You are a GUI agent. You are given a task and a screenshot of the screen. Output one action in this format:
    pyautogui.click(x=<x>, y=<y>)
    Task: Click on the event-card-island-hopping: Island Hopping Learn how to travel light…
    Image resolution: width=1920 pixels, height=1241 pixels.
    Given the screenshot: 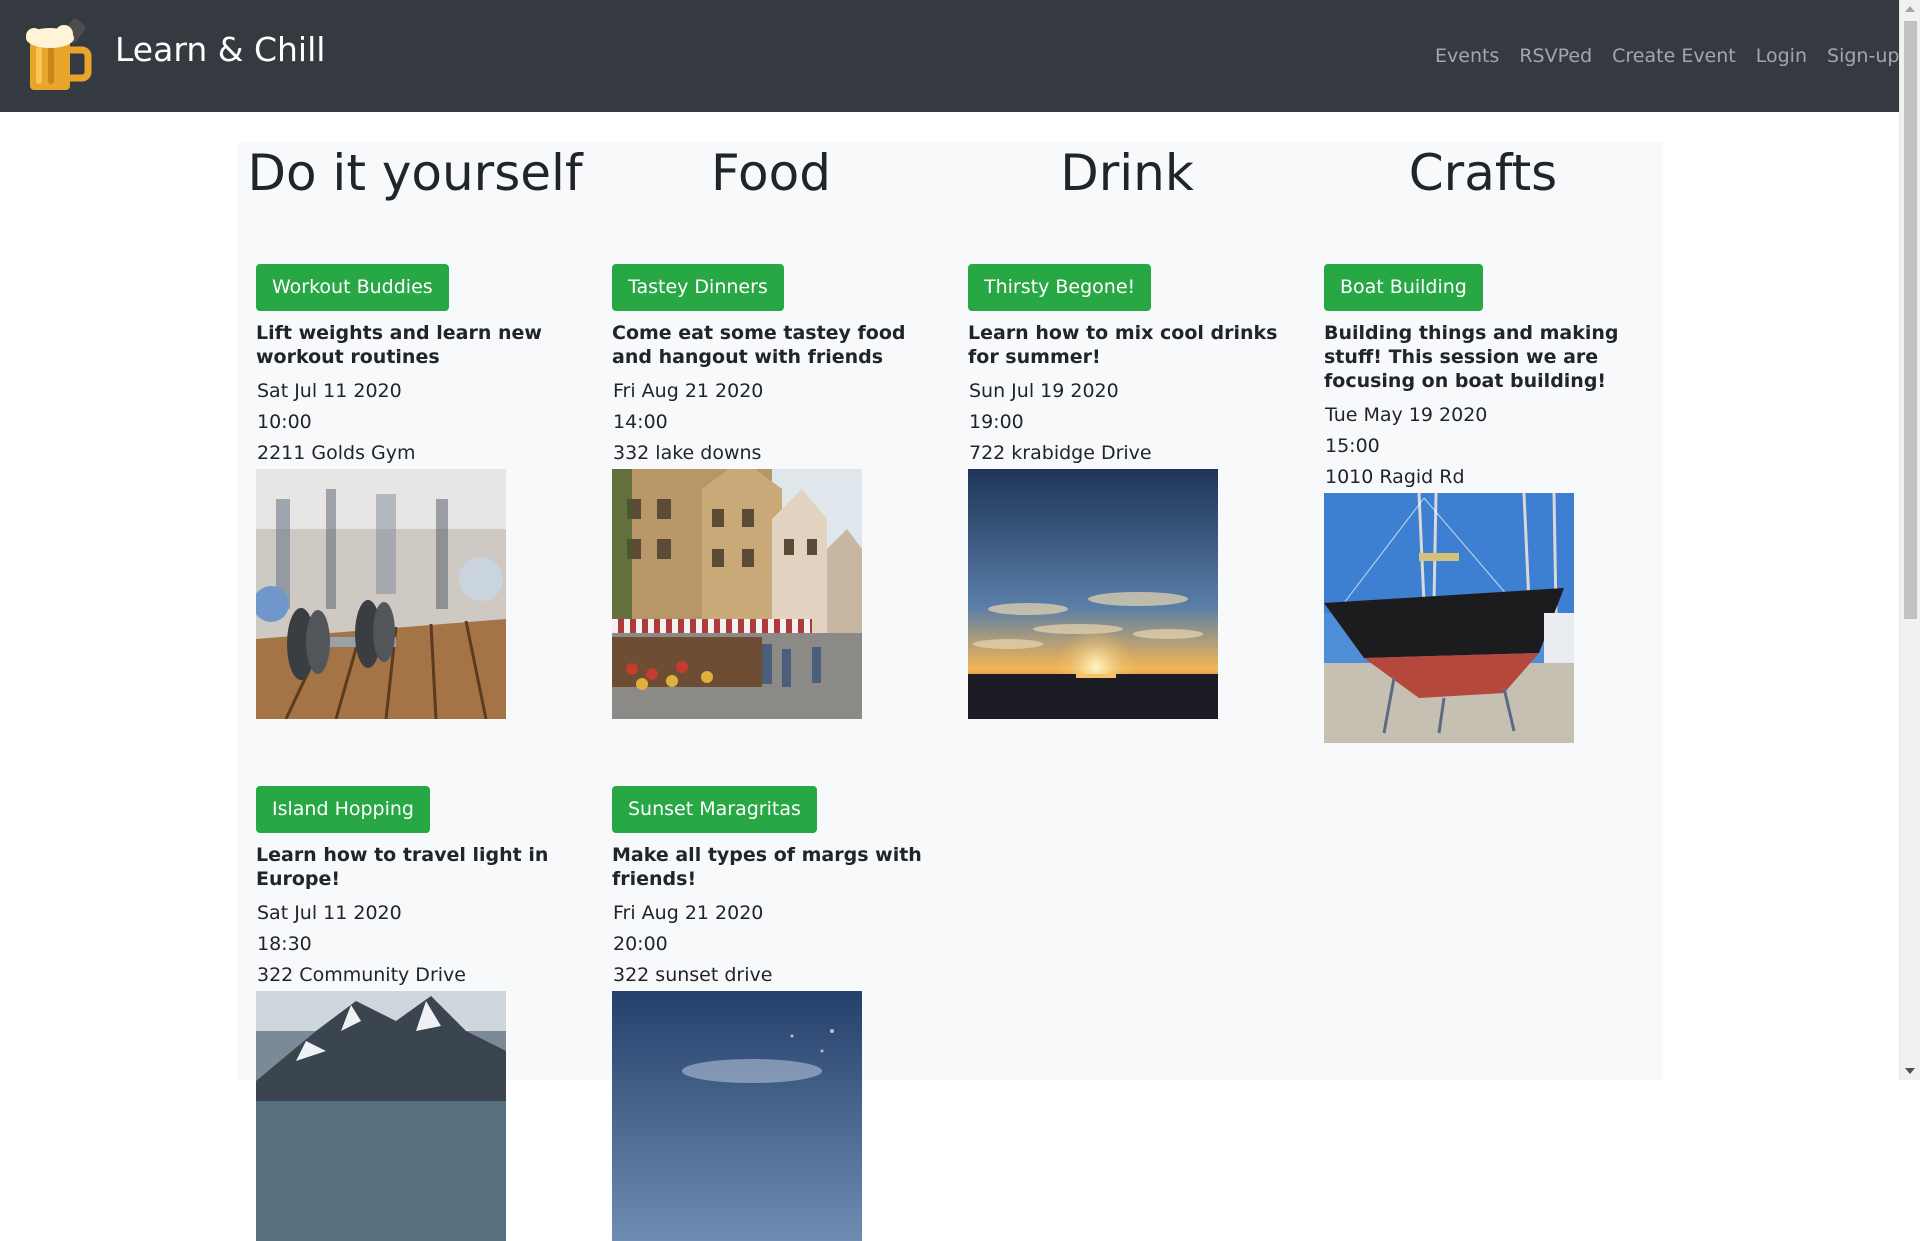 What is the action you would take?
    pyautogui.click(x=421, y=1013)
    